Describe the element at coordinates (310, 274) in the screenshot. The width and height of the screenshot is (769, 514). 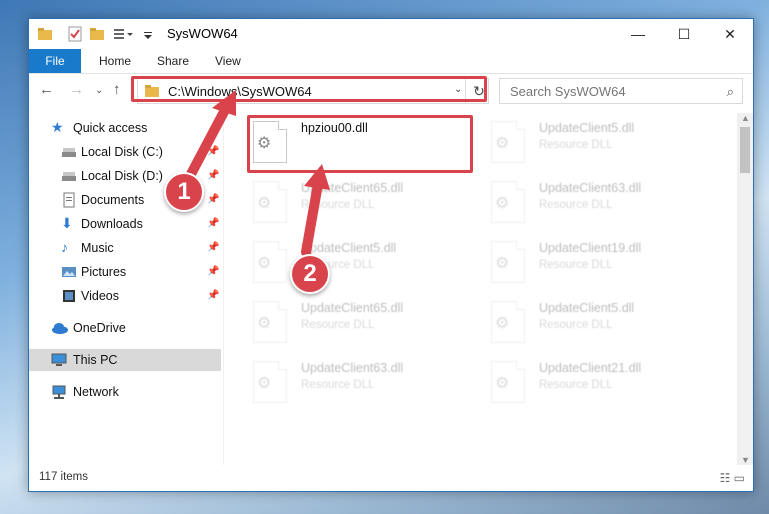
I see `step-2-badge: 2` at that location.